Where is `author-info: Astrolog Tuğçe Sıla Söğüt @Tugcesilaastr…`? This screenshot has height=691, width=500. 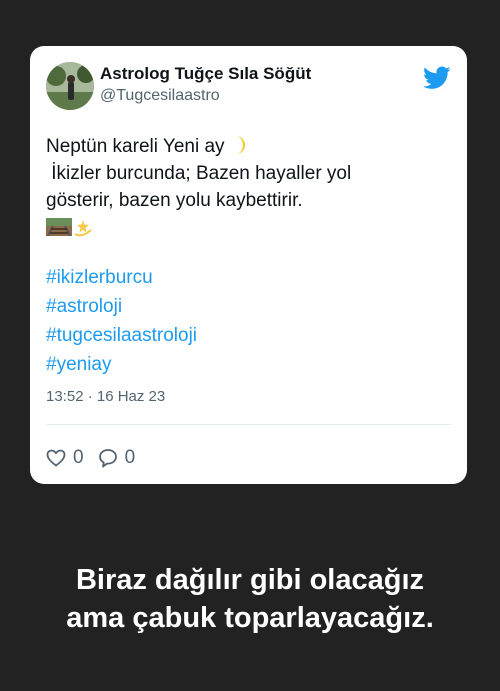 author-info: Astrolog Tuğçe Sıla Söğüt @Tugcesilaastr… is located at coordinates (261, 85).